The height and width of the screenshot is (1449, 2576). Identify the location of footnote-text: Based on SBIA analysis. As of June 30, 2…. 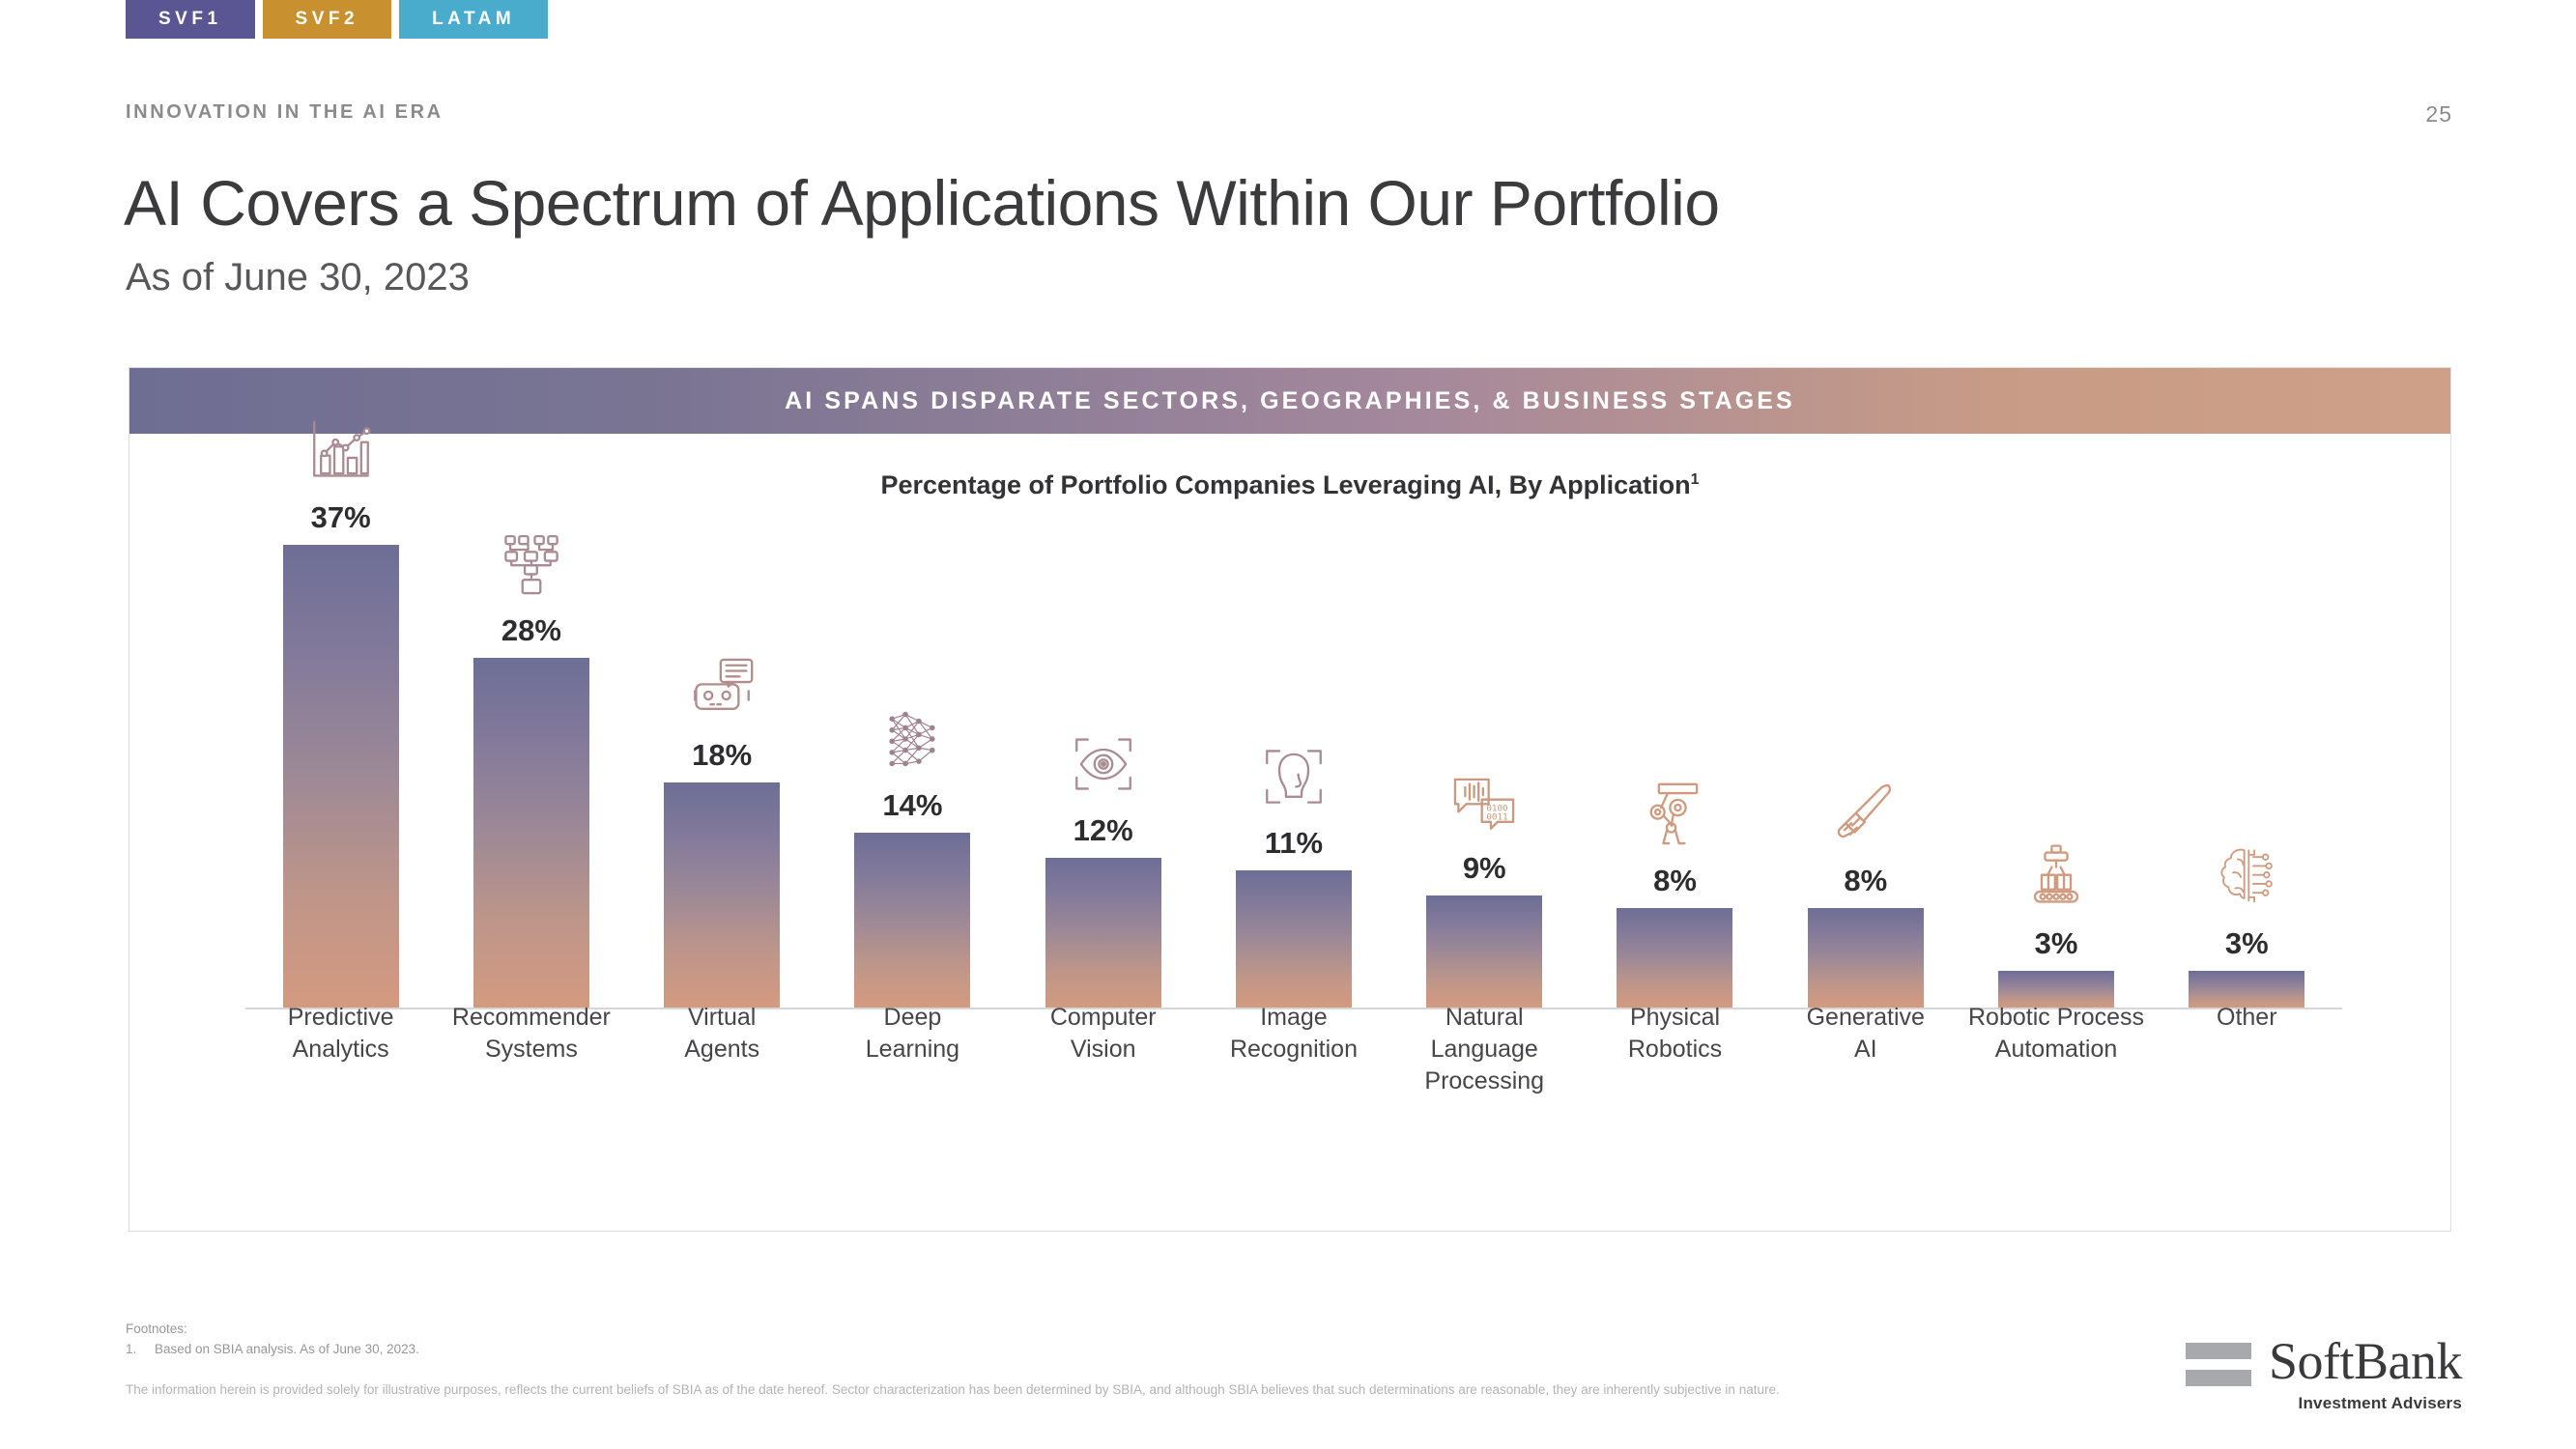
(287, 1348).